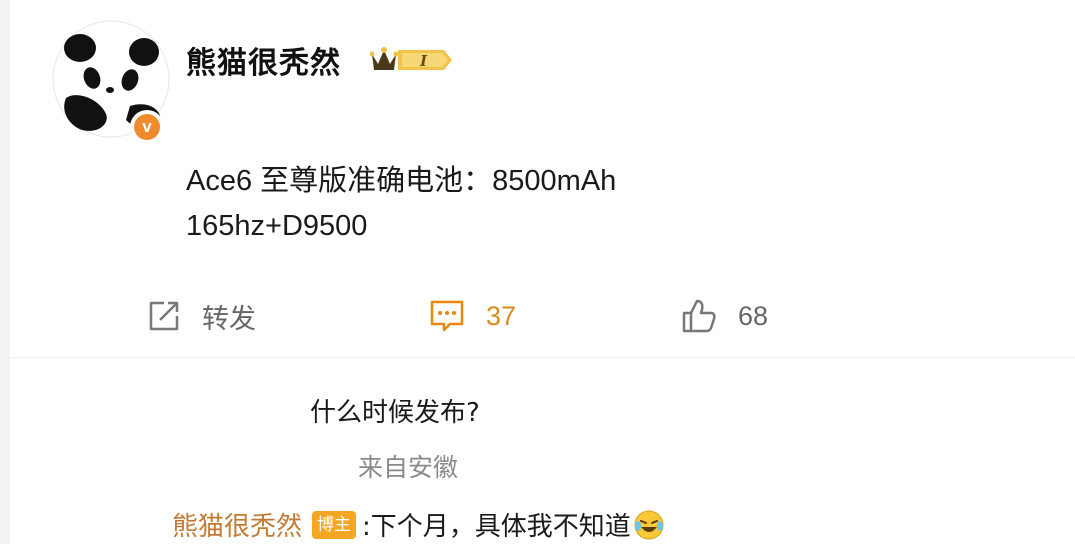  What do you see at coordinates (229, 319) in the screenshot?
I see `repost-label: 转发` at bounding box center [229, 319].